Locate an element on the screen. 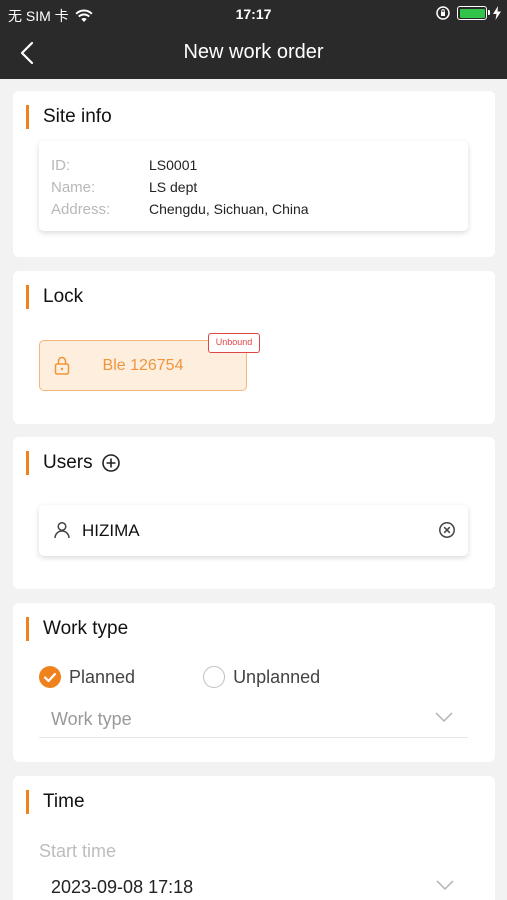  radio-planned: Planned is located at coordinates (87, 677).